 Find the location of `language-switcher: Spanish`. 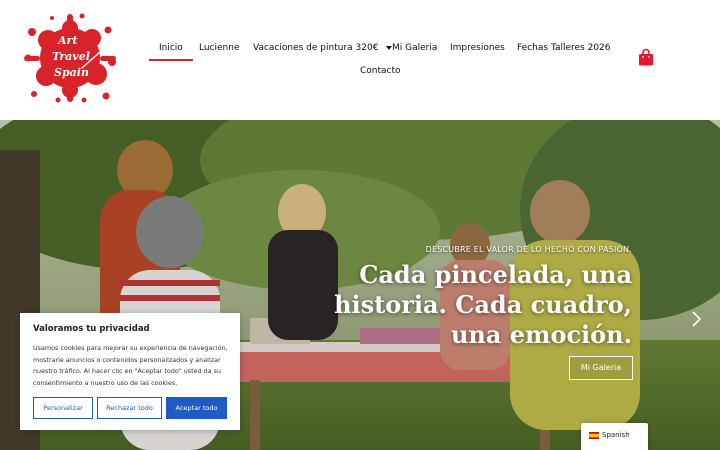

language-switcher: Spanish is located at coordinates (614, 436).